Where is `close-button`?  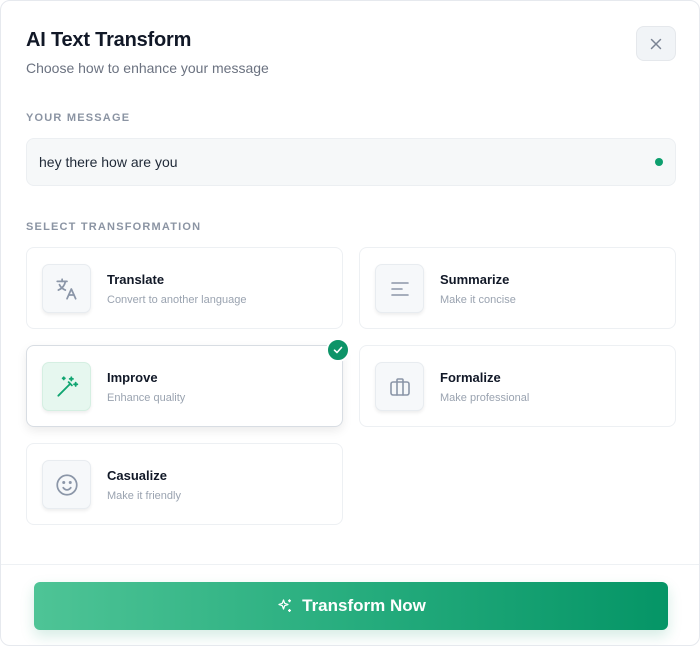 close-button is located at coordinates (656, 43).